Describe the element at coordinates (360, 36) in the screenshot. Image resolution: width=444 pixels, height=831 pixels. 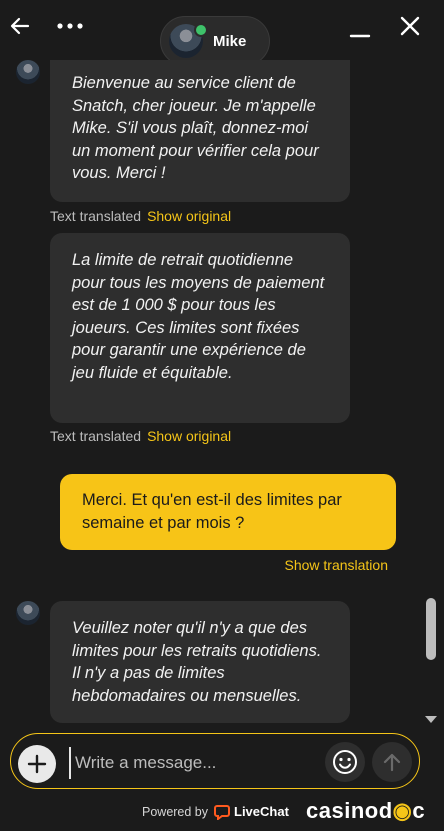
I see `minimize-icon` at that location.